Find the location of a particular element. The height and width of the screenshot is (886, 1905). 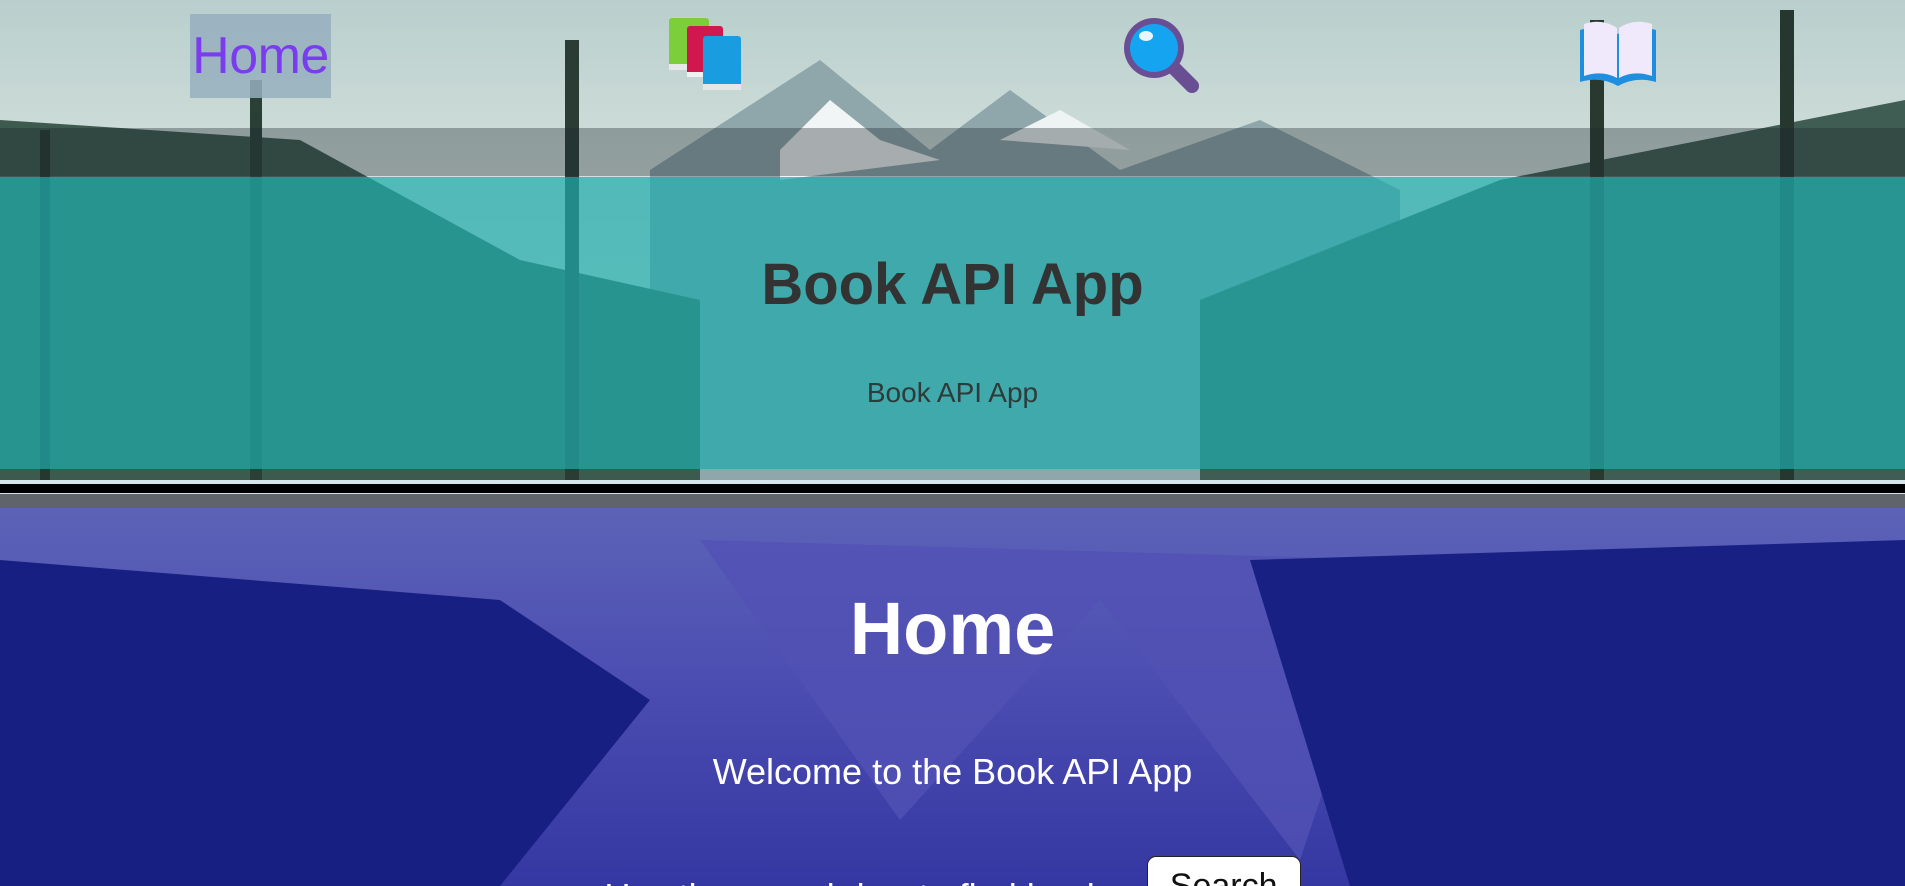

section-divider-shadow is located at coordinates (952, 501).